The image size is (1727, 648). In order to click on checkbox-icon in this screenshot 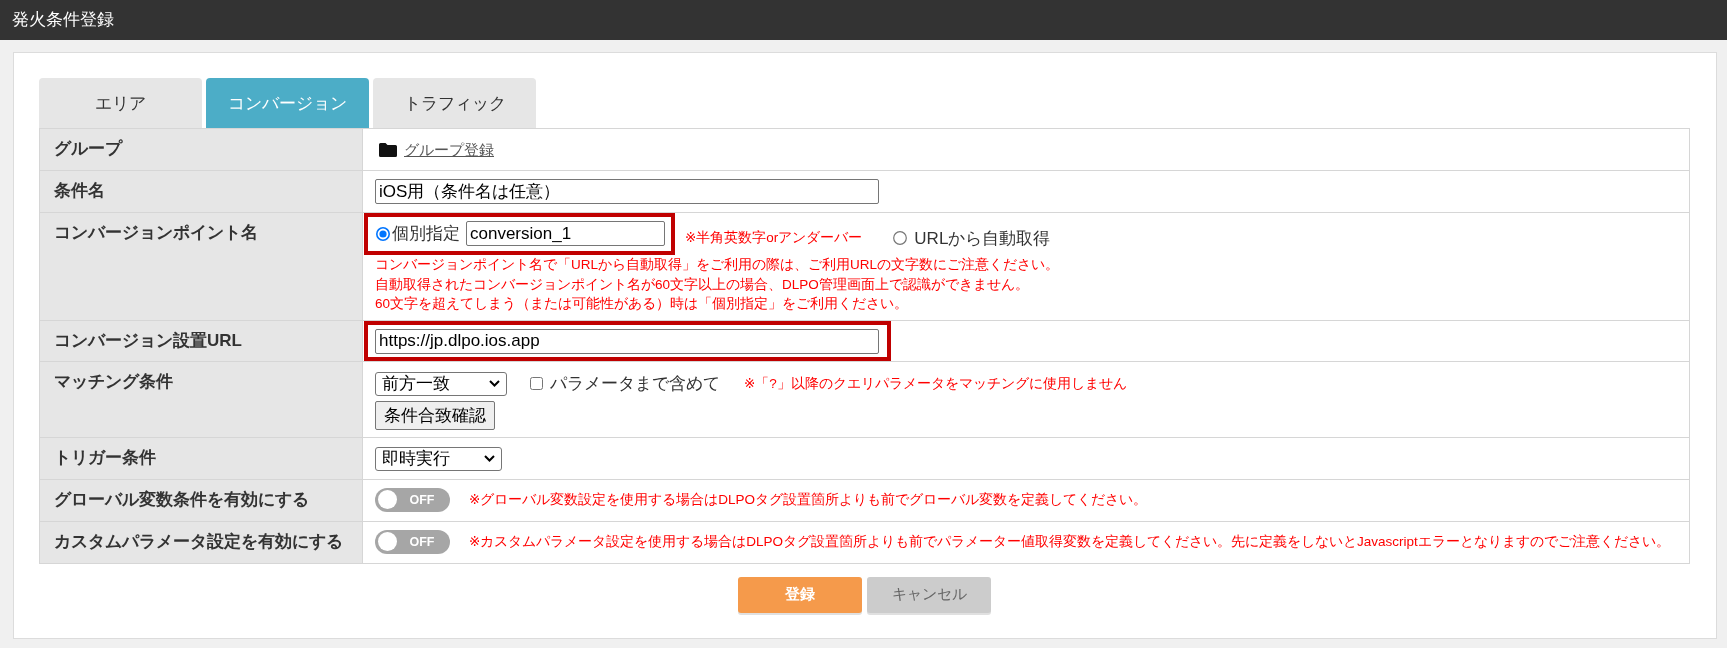, I will do `click(536, 383)`.